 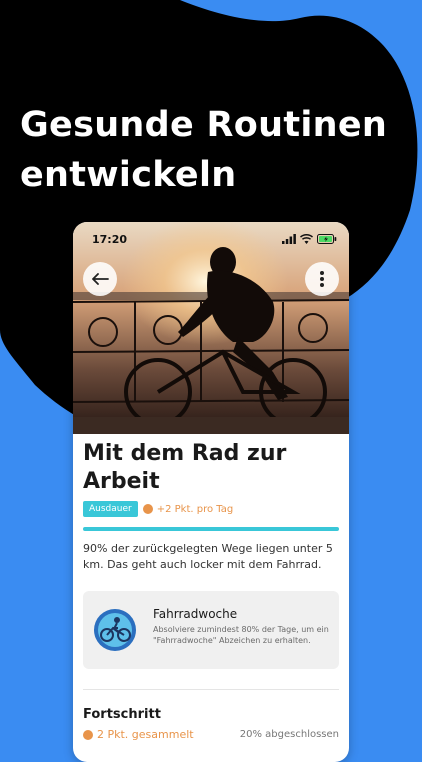 I want to click on battery-icon, so click(x=327, y=239).